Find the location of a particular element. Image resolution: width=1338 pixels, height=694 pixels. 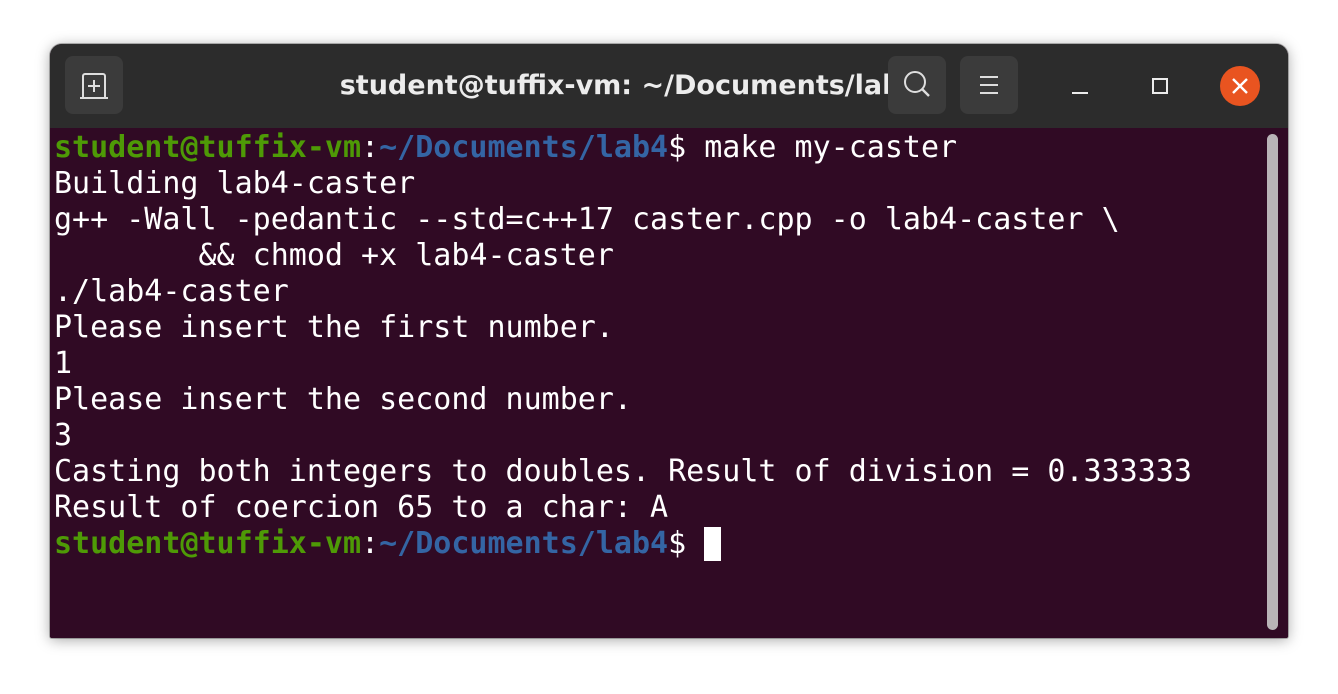

menu-button is located at coordinates (989, 85).